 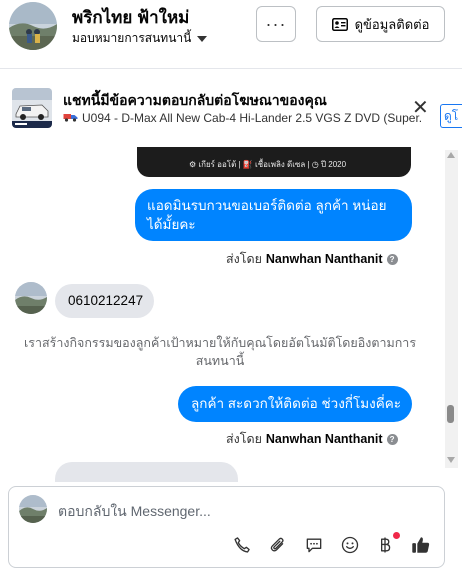 What do you see at coordinates (242, 545) in the screenshot?
I see `phone-icon` at bounding box center [242, 545].